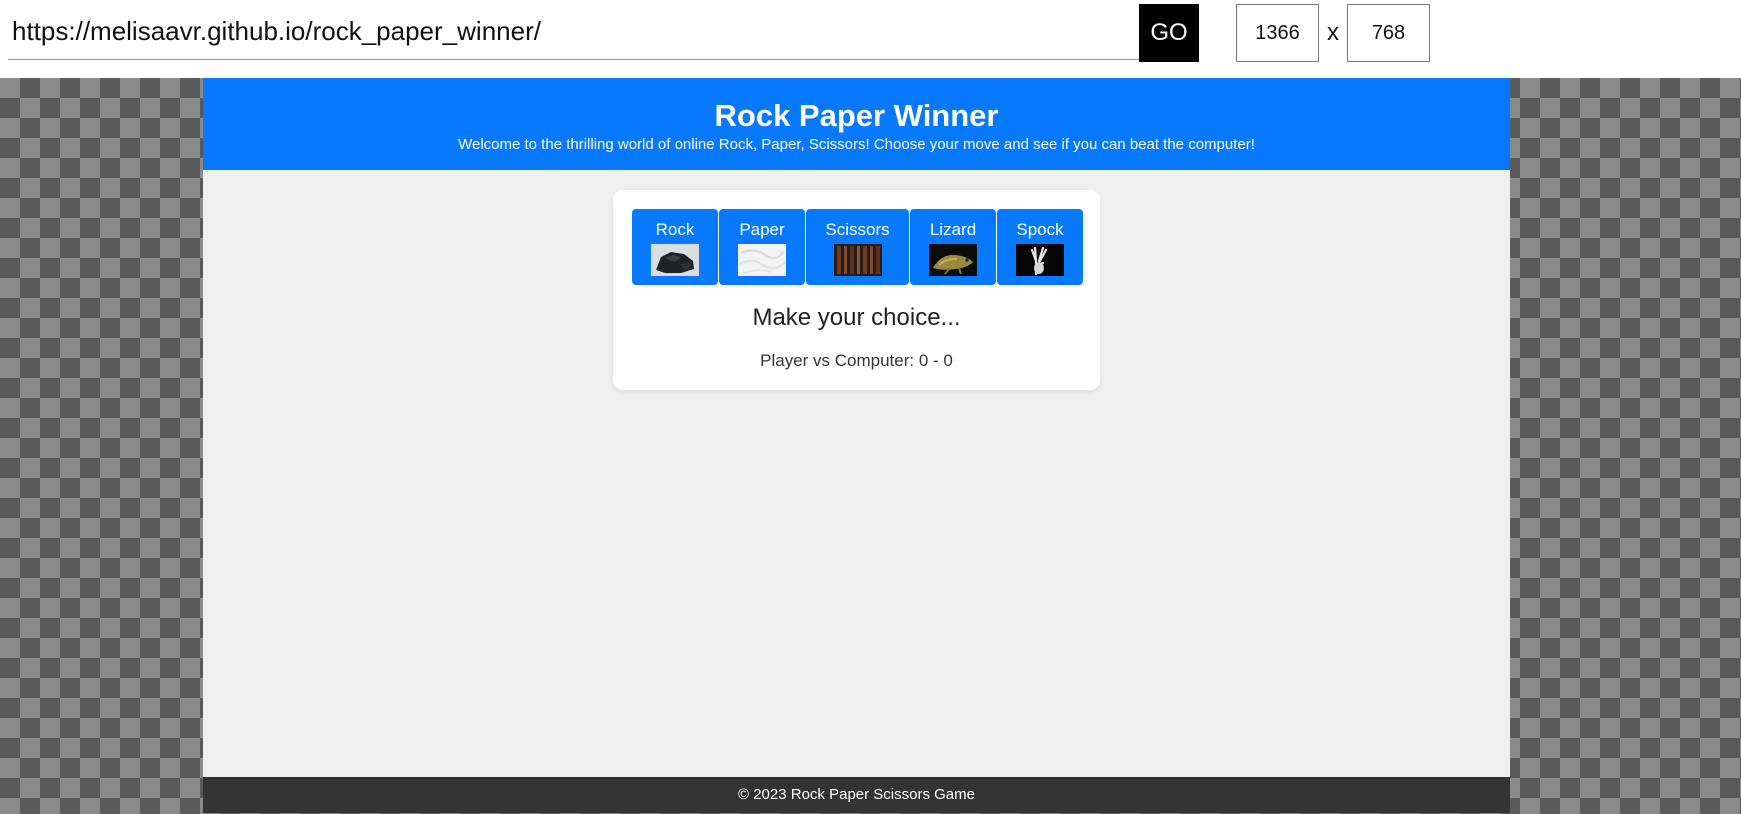 This screenshot has width=1741, height=814. I want to click on lizard-image, so click(953, 260).